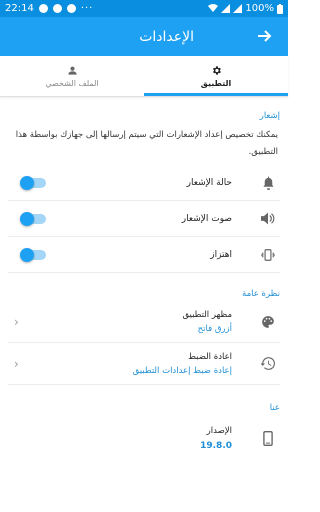  What do you see at coordinates (216, 76) in the screenshot?
I see `tab-app: التطبيق` at bounding box center [216, 76].